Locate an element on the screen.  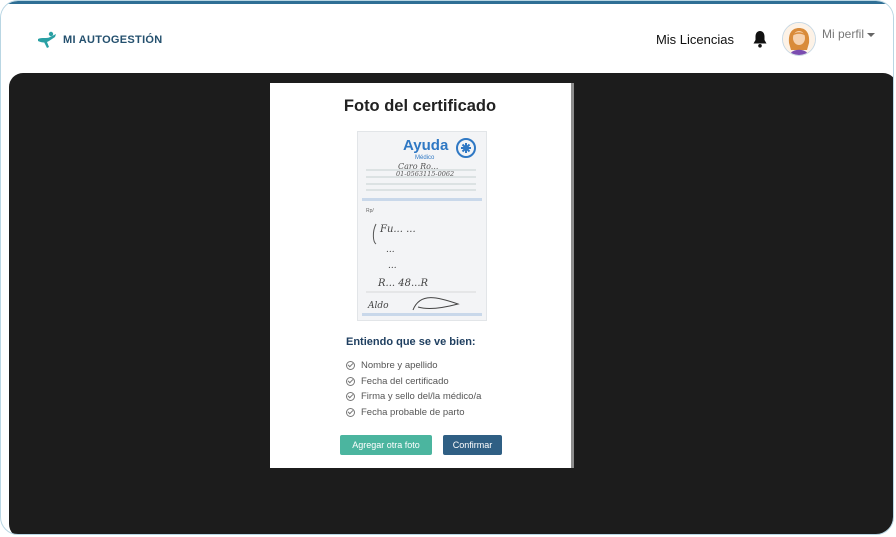
checklist-item-label: Fecha probable de parto is located at coordinates (413, 412).